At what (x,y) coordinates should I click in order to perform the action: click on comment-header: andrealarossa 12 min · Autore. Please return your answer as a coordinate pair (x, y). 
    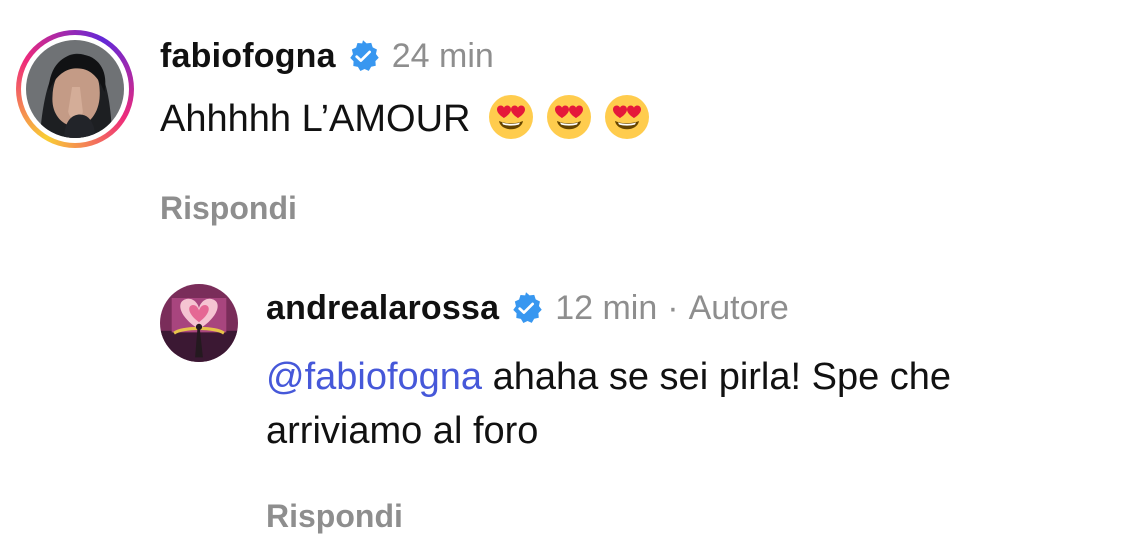
    Looking at the image, I should click on (646, 308).